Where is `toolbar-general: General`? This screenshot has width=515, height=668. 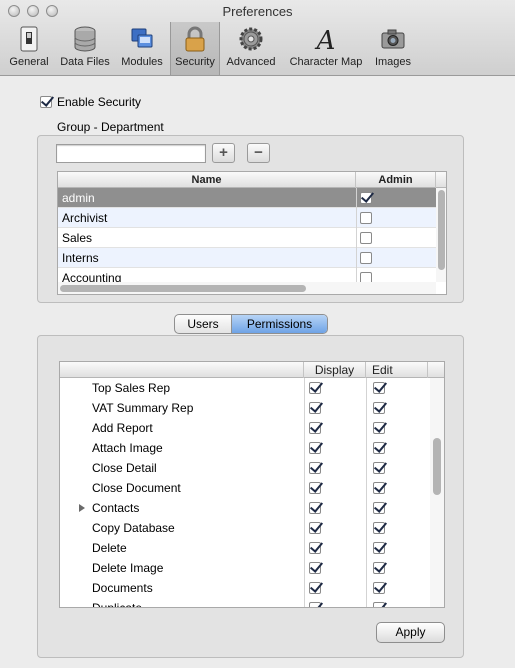 toolbar-general: General is located at coordinates (29, 48).